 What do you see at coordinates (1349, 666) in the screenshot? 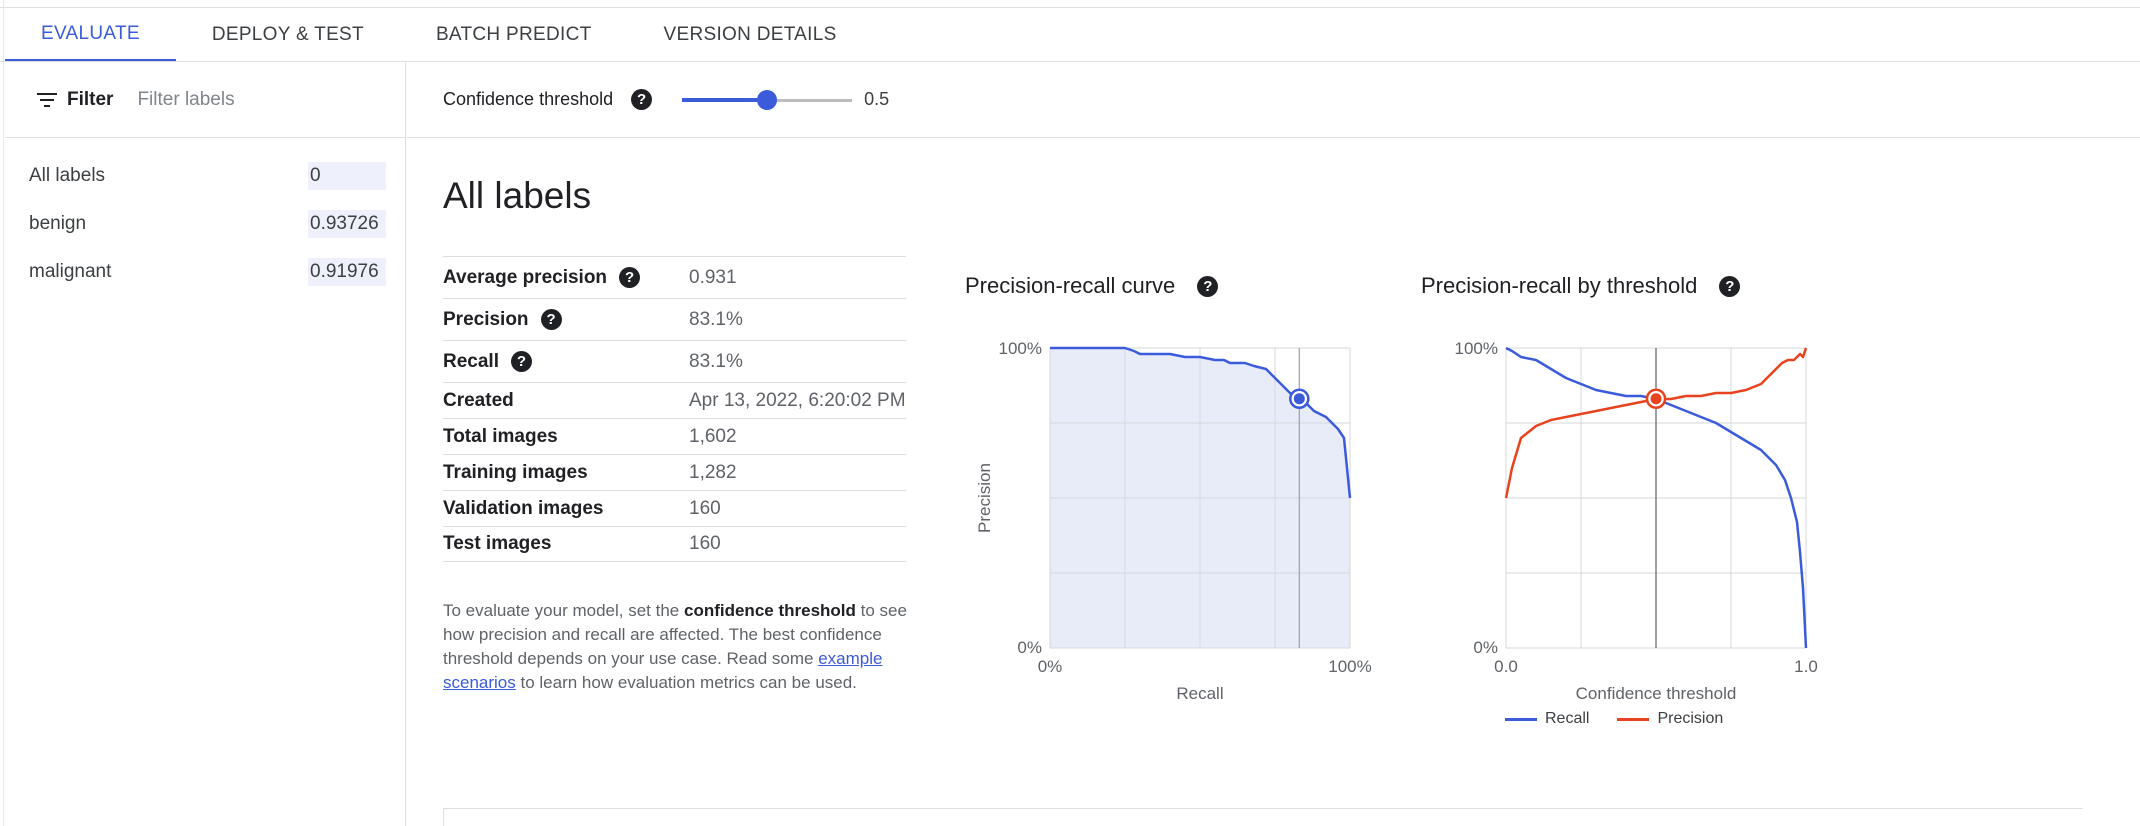
I see `x-tick-label: 100%` at bounding box center [1349, 666].